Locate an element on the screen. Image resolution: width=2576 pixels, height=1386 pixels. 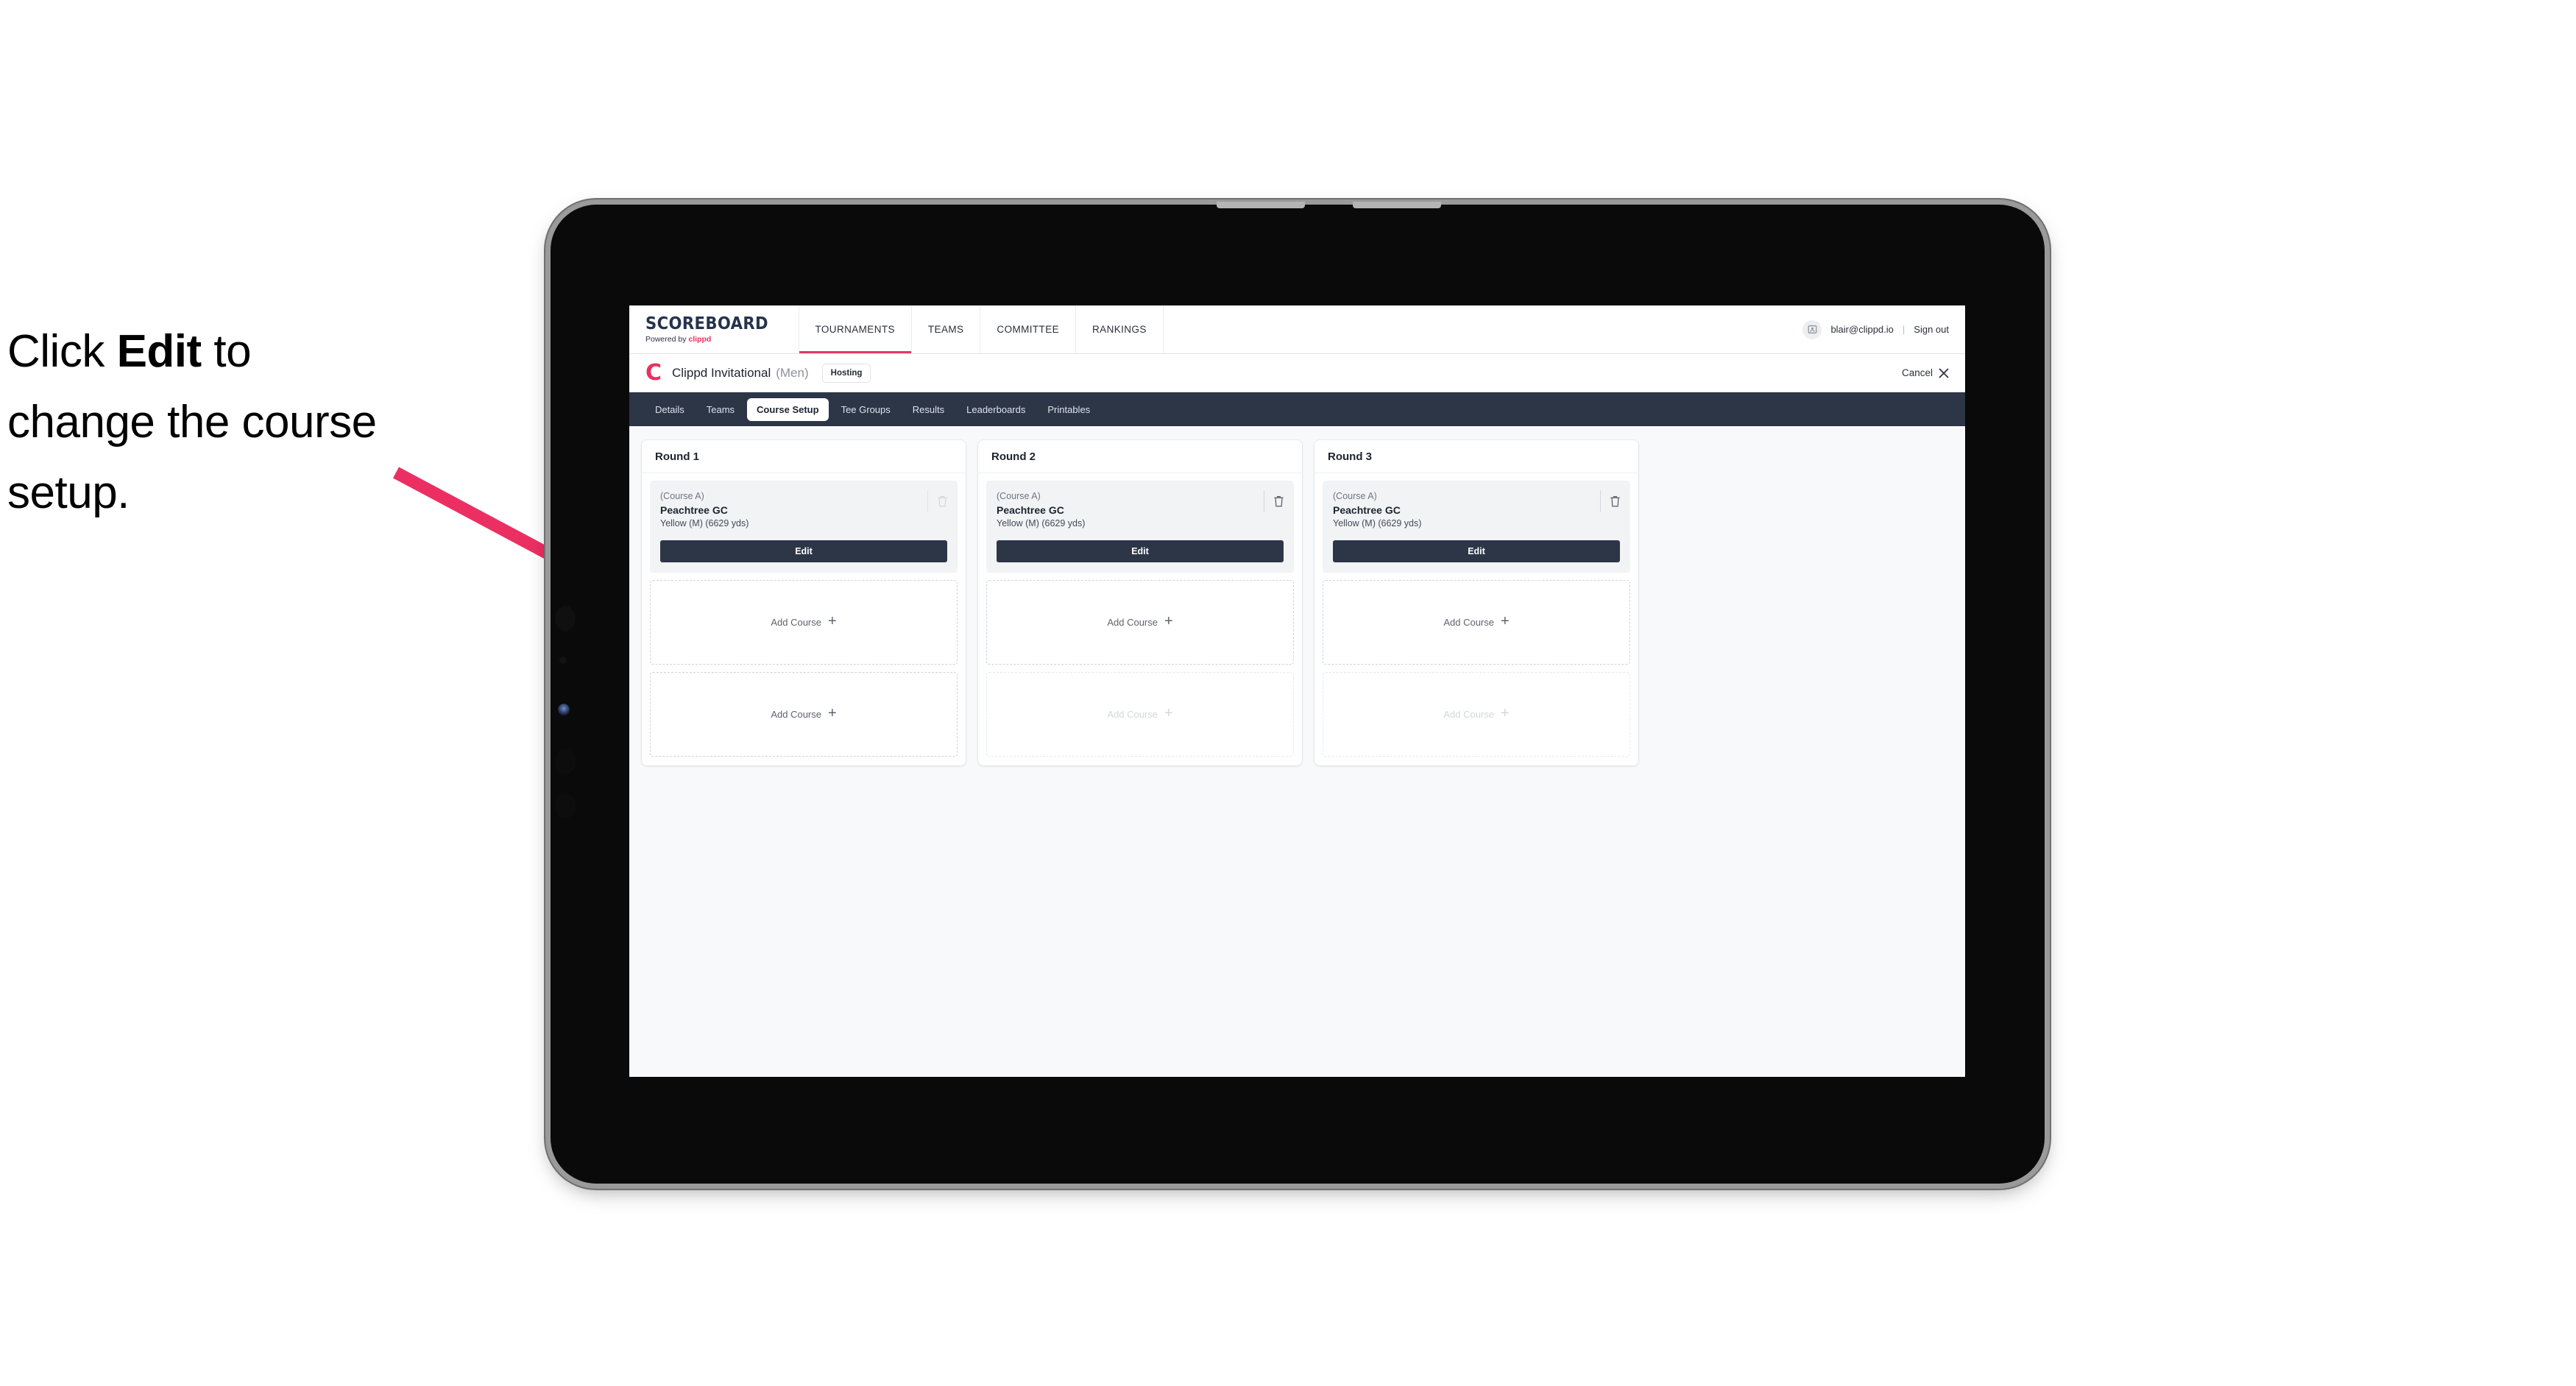
tab-teams-label: Teams is located at coordinates (720, 409).